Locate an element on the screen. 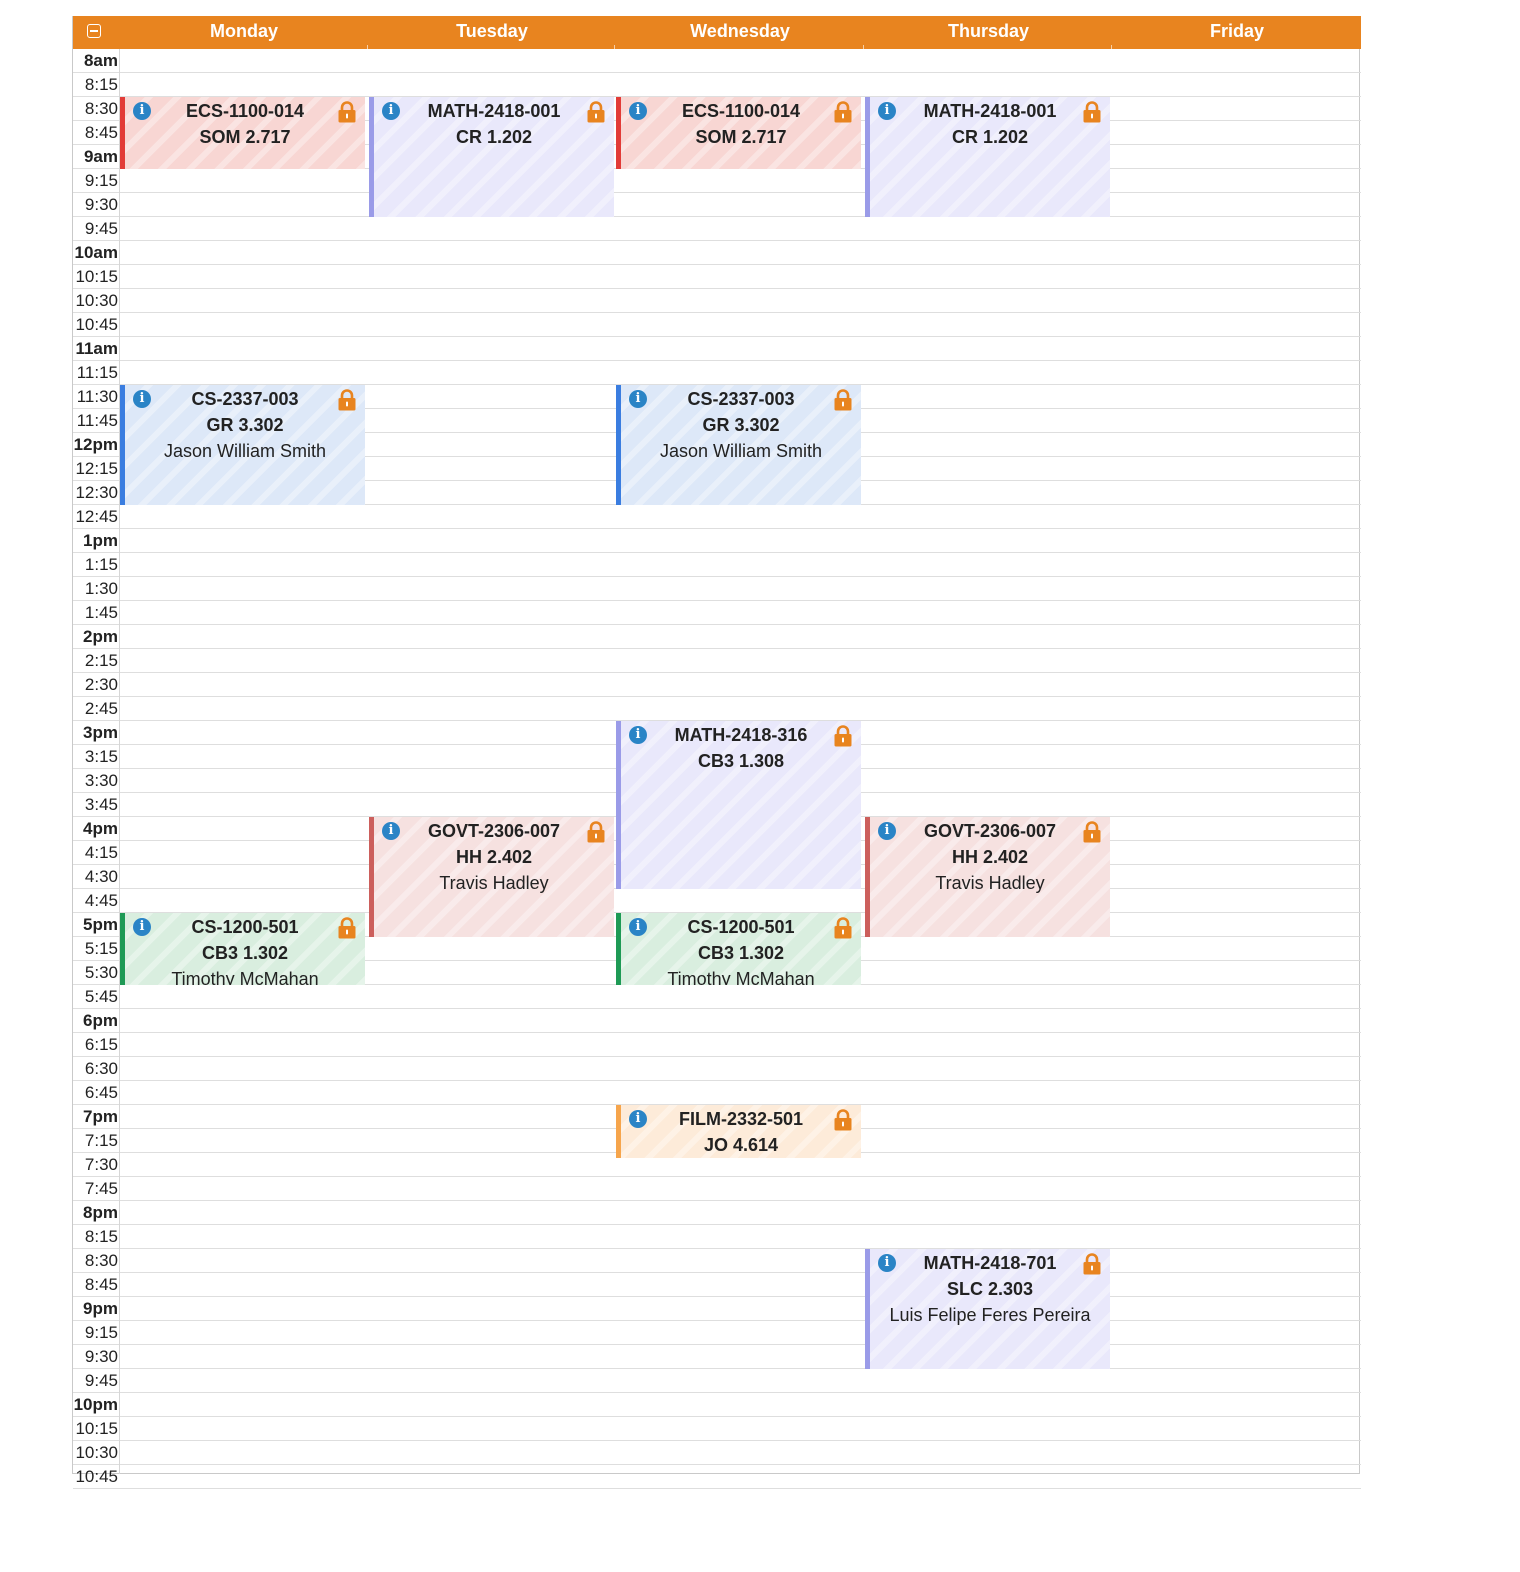 The image size is (1520, 1572). time-label: 10:45 is located at coordinates (96, 324).